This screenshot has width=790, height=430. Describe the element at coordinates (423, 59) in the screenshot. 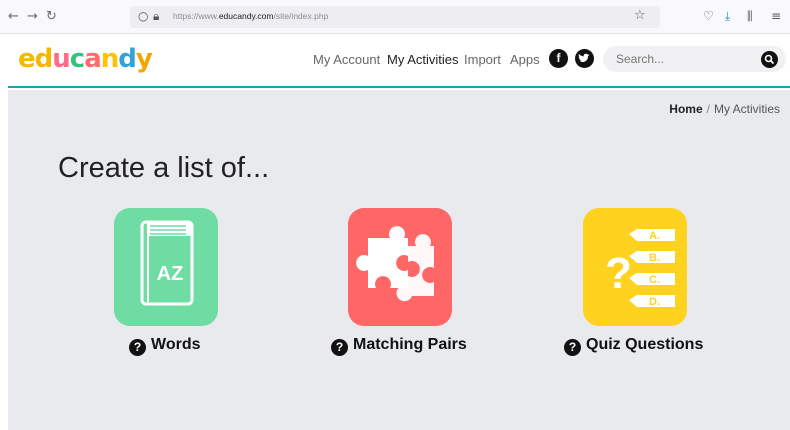

I see `nav-my-activities: My Activities` at that location.